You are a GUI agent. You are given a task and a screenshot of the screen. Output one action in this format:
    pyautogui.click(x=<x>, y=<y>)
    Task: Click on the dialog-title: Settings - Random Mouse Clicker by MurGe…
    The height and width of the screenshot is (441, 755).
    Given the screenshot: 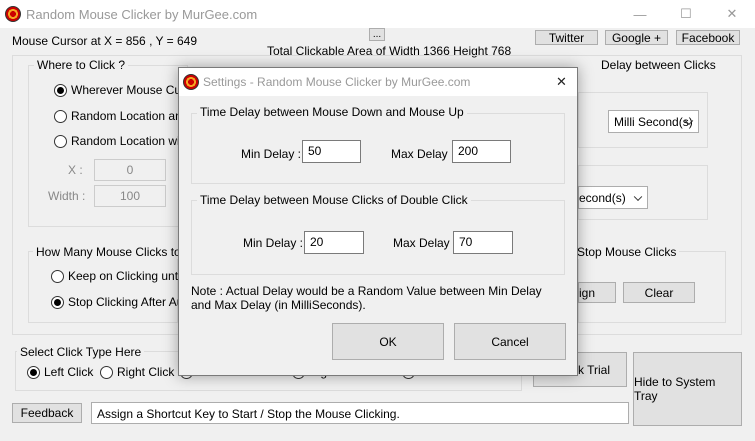 What is the action you would take?
    pyautogui.click(x=337, y=82)
    